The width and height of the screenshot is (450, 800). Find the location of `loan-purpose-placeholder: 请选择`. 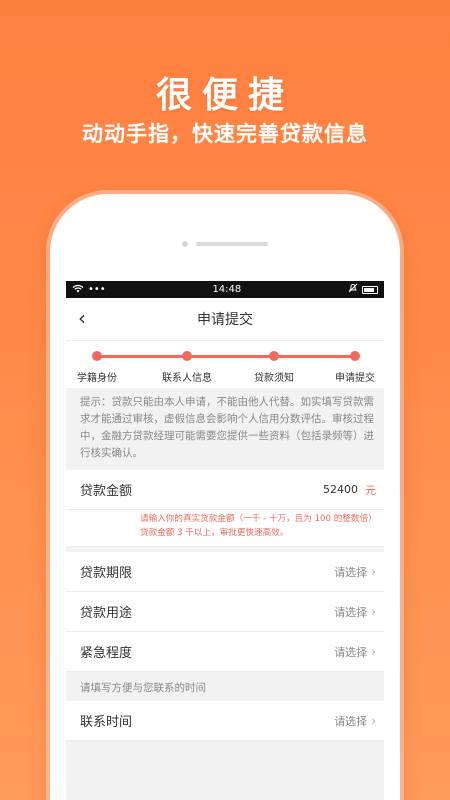

loan-purpose-placeholder: 请选择 is located at coordinates (351, 612).